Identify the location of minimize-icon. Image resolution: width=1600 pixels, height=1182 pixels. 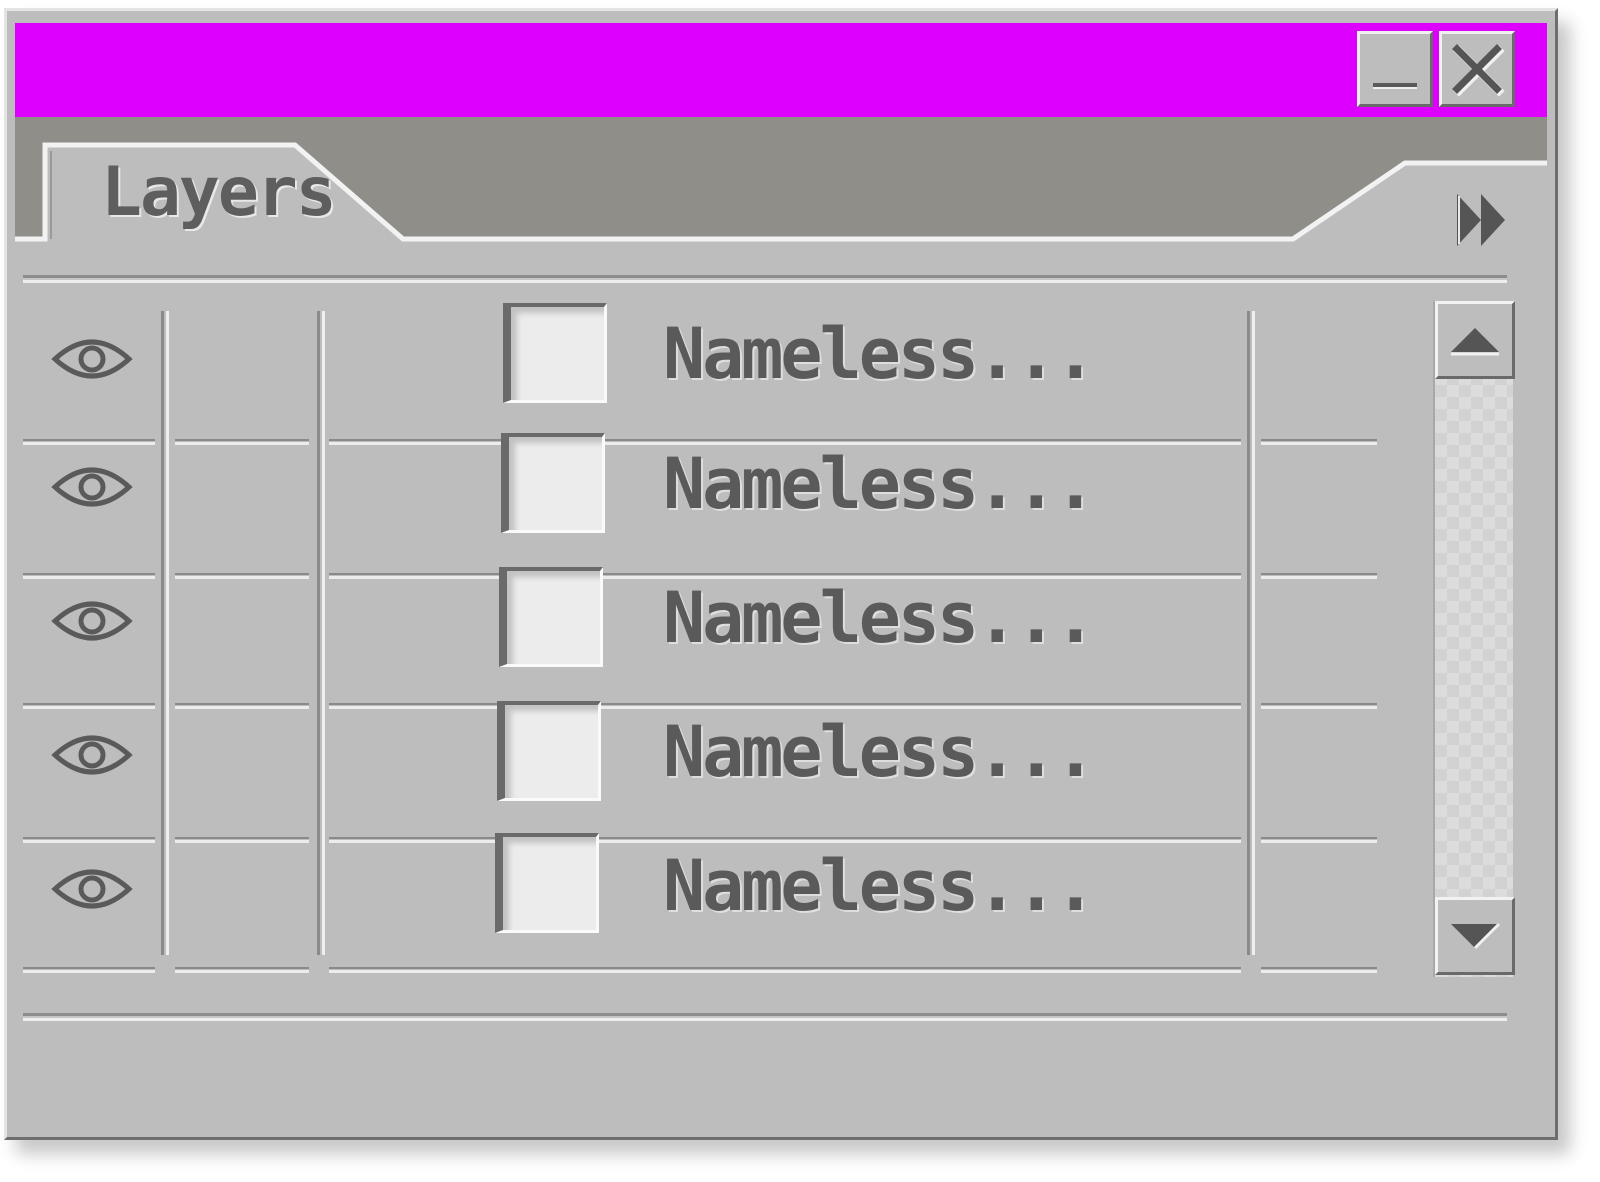
(1395, 86).